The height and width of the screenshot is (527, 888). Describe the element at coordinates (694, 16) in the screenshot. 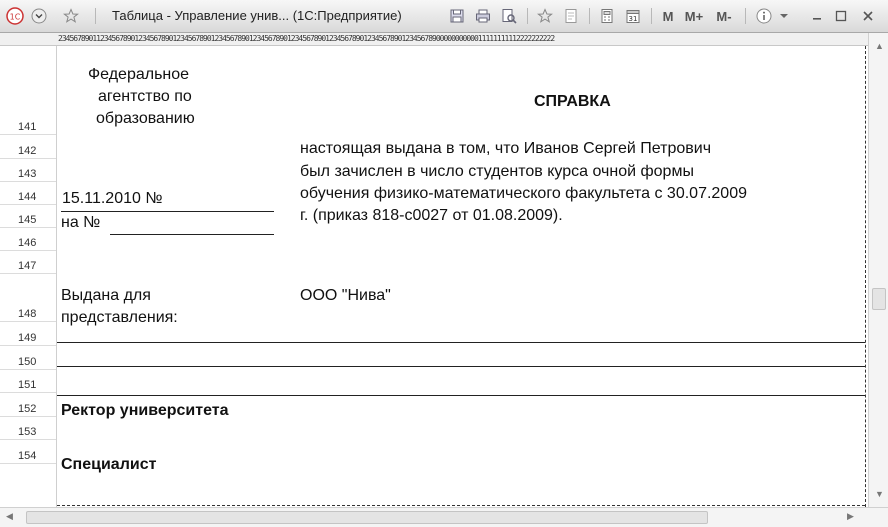

I see `memory-plus-button: M+` at that location.